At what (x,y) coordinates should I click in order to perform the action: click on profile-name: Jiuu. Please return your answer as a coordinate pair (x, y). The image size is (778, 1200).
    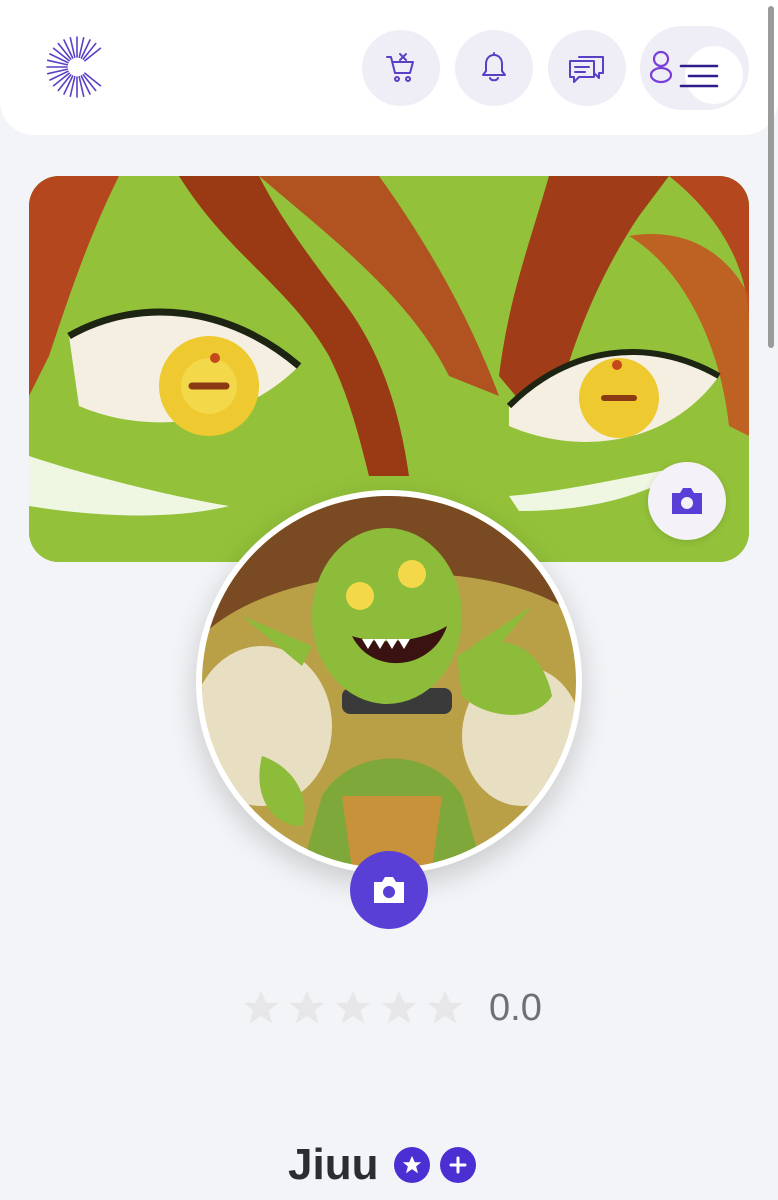
    Looking at the image, I should click on (333, 1164).